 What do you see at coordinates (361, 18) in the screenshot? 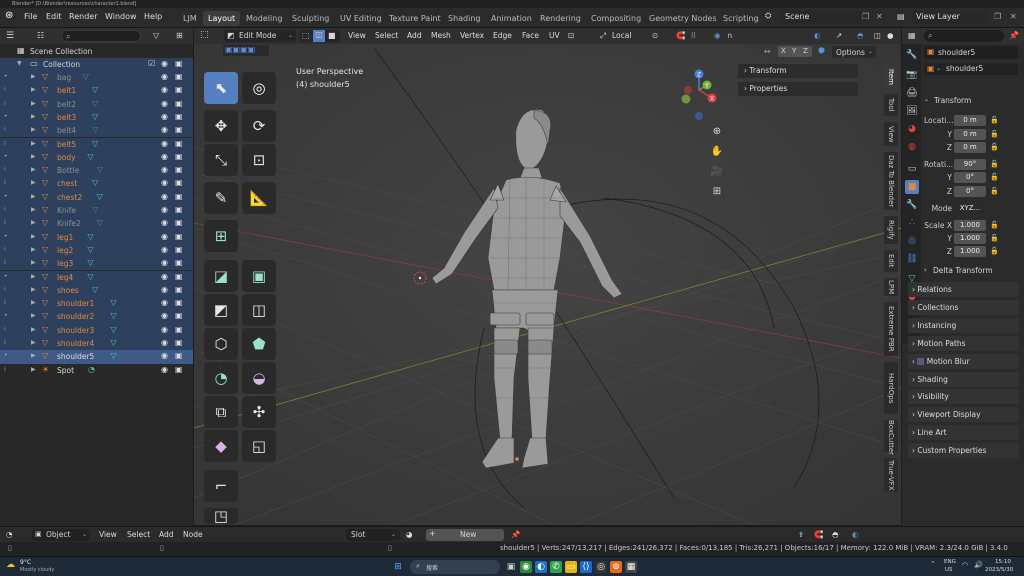
I see `workspace-tab-uv-editing: UV Editing` at bounding box center [361, 18].